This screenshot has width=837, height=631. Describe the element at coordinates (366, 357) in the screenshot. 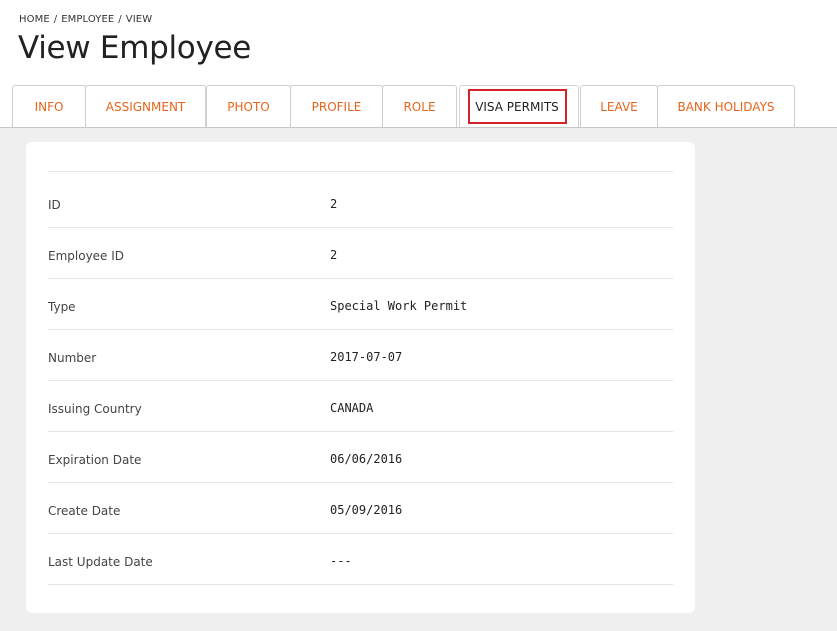

I see `detail-value-number: 2017-07-07` at that location.